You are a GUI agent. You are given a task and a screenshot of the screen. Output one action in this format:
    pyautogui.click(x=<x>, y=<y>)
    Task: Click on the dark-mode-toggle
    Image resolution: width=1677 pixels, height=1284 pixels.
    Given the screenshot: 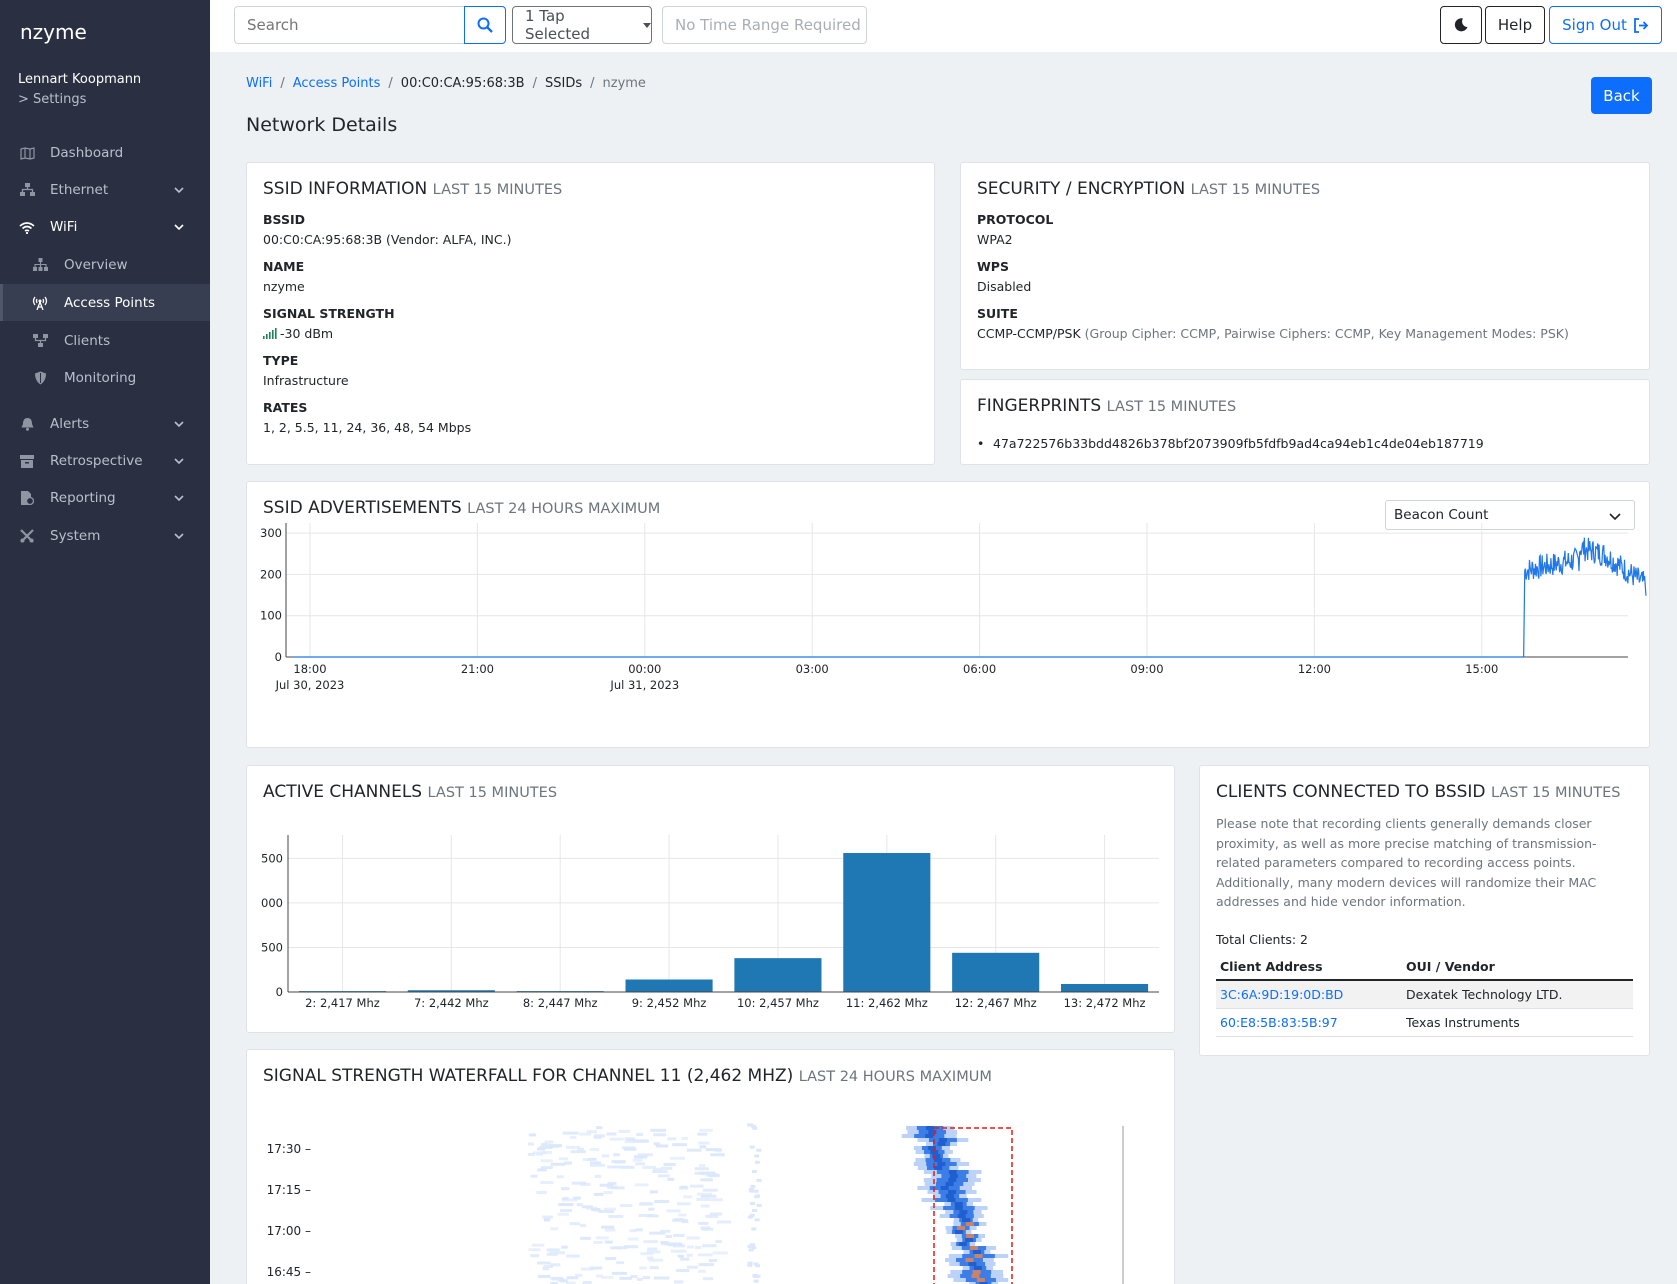 What is the action you would take?
    pyautogui.click(x=1461, y=25)
    